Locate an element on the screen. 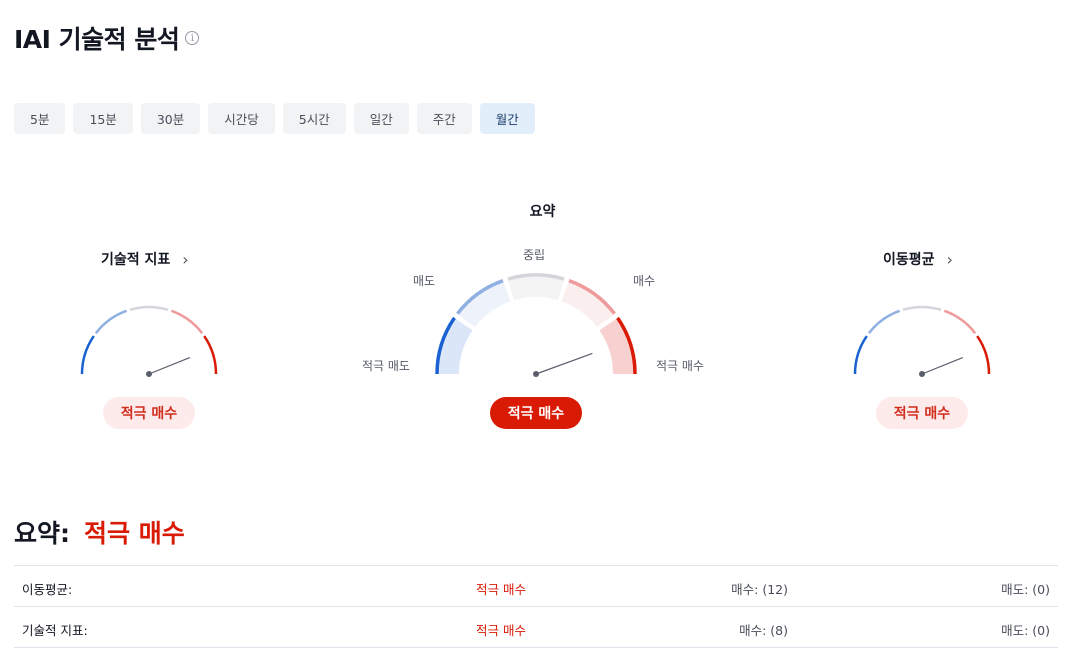  page-title-row: IAI 기술적 분석 i is located at coordinates (107, 38).